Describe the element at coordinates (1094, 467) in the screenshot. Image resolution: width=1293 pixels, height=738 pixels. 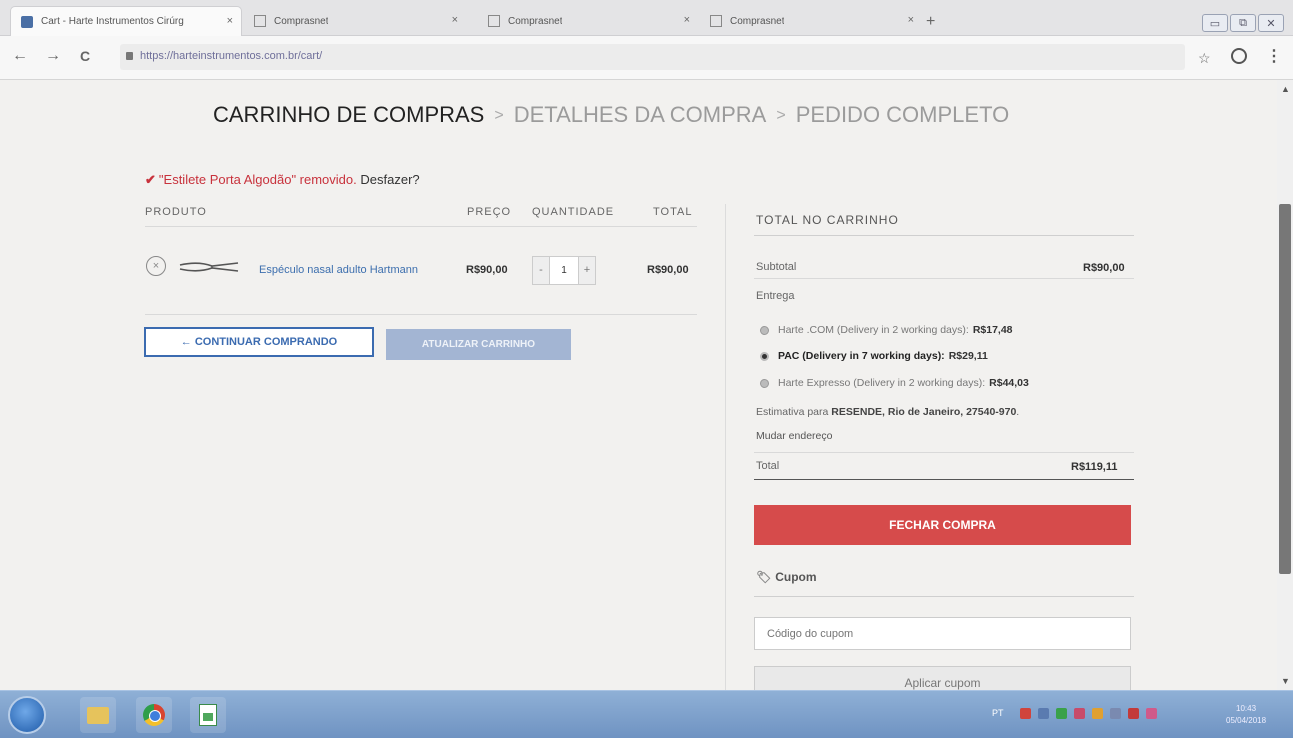
I see `total-value: R$119,11` at that location.